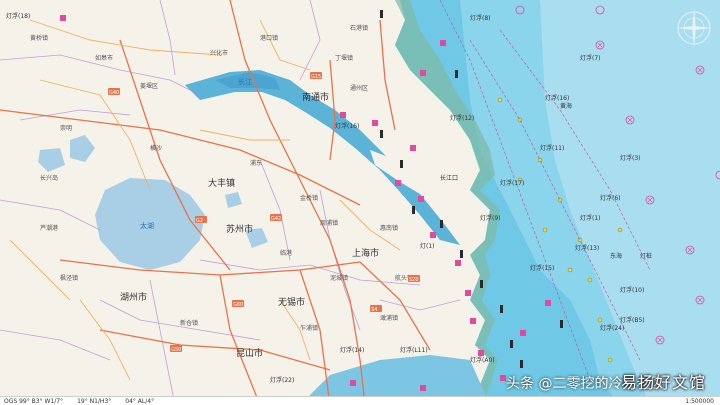 Image resolution: width=720 pixels, height=405 pixels. Describe the element at coordinates (114, 93) in the screenshot. I see `svg-text: G40` at that location.